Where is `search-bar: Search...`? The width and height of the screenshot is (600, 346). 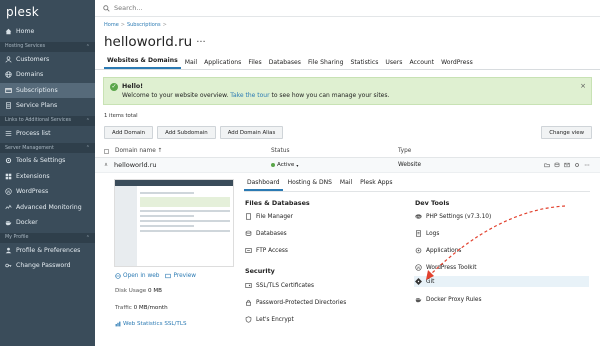
search-bar: Search... is located at coordinates (347, 8).